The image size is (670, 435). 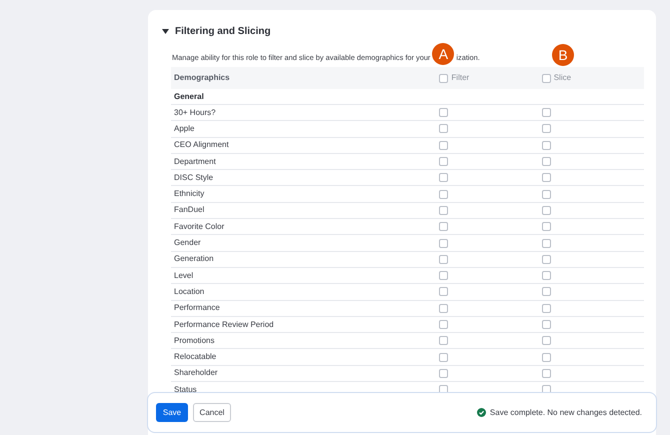 I want to click on column-header: Slice, so click(x=563, y=78).